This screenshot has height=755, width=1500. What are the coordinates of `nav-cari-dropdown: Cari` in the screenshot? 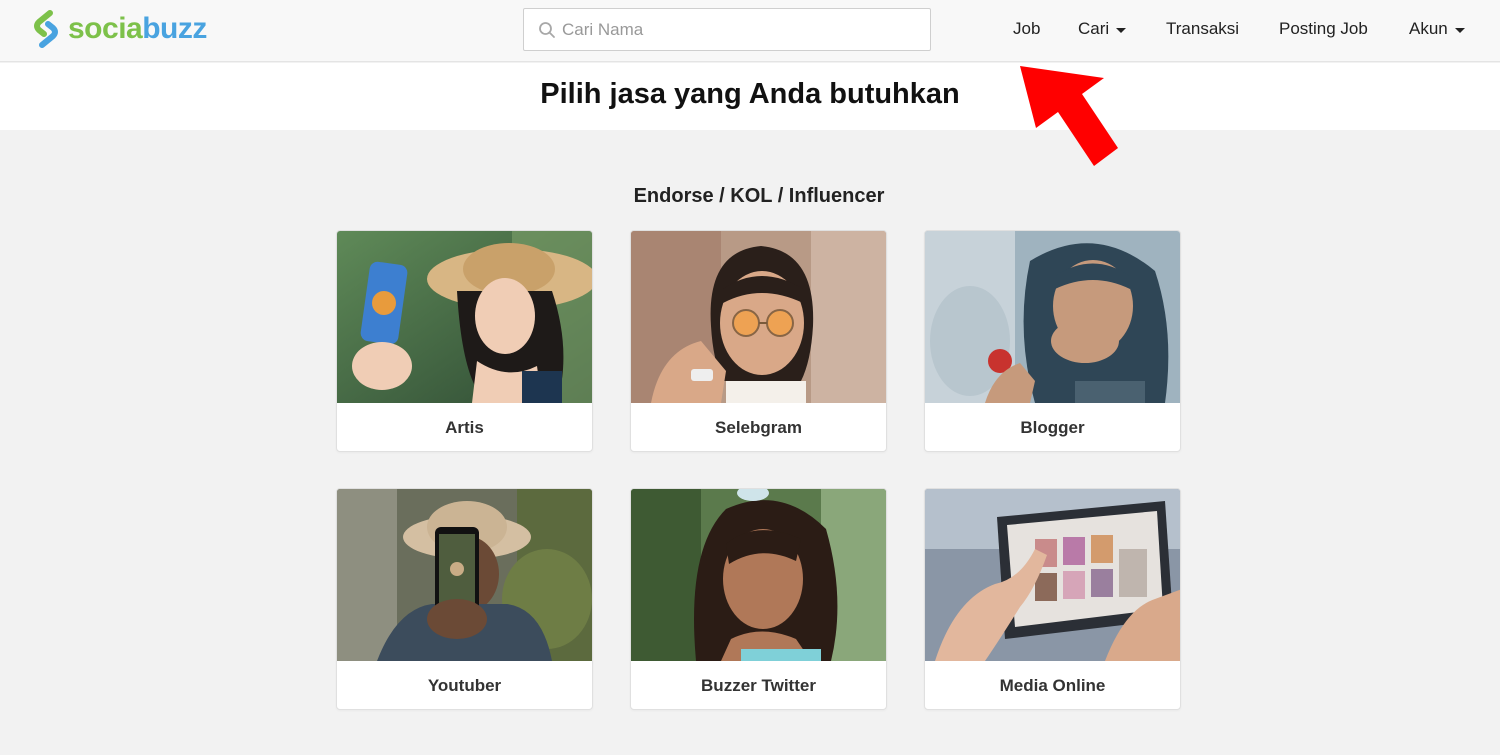 It's located at (1102, 29).